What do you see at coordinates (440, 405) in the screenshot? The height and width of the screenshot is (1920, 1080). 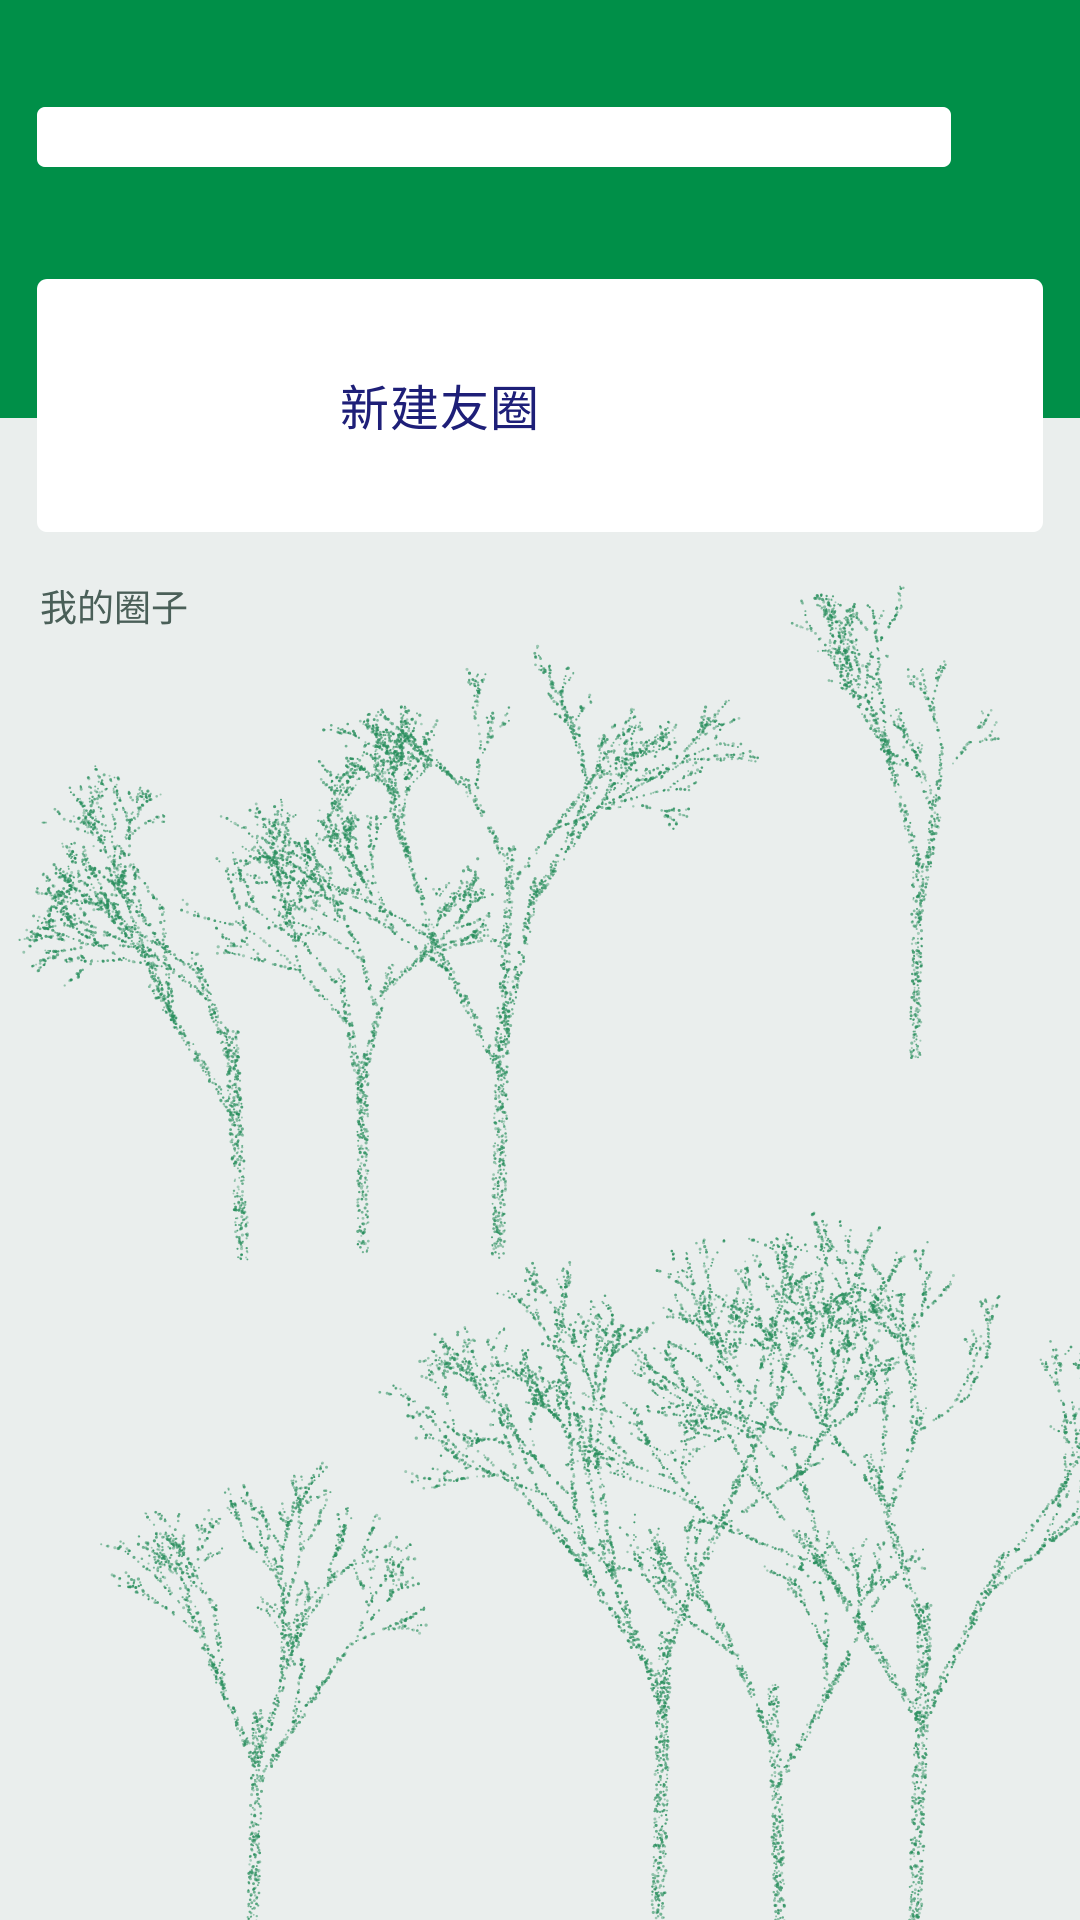 I see `new-circle-label: 新建友圈` at bounding box center [440, 405].